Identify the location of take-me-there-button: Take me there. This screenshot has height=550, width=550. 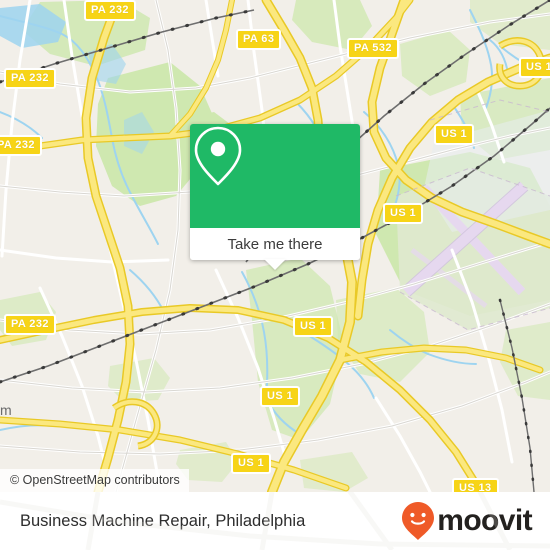
(275, 249).